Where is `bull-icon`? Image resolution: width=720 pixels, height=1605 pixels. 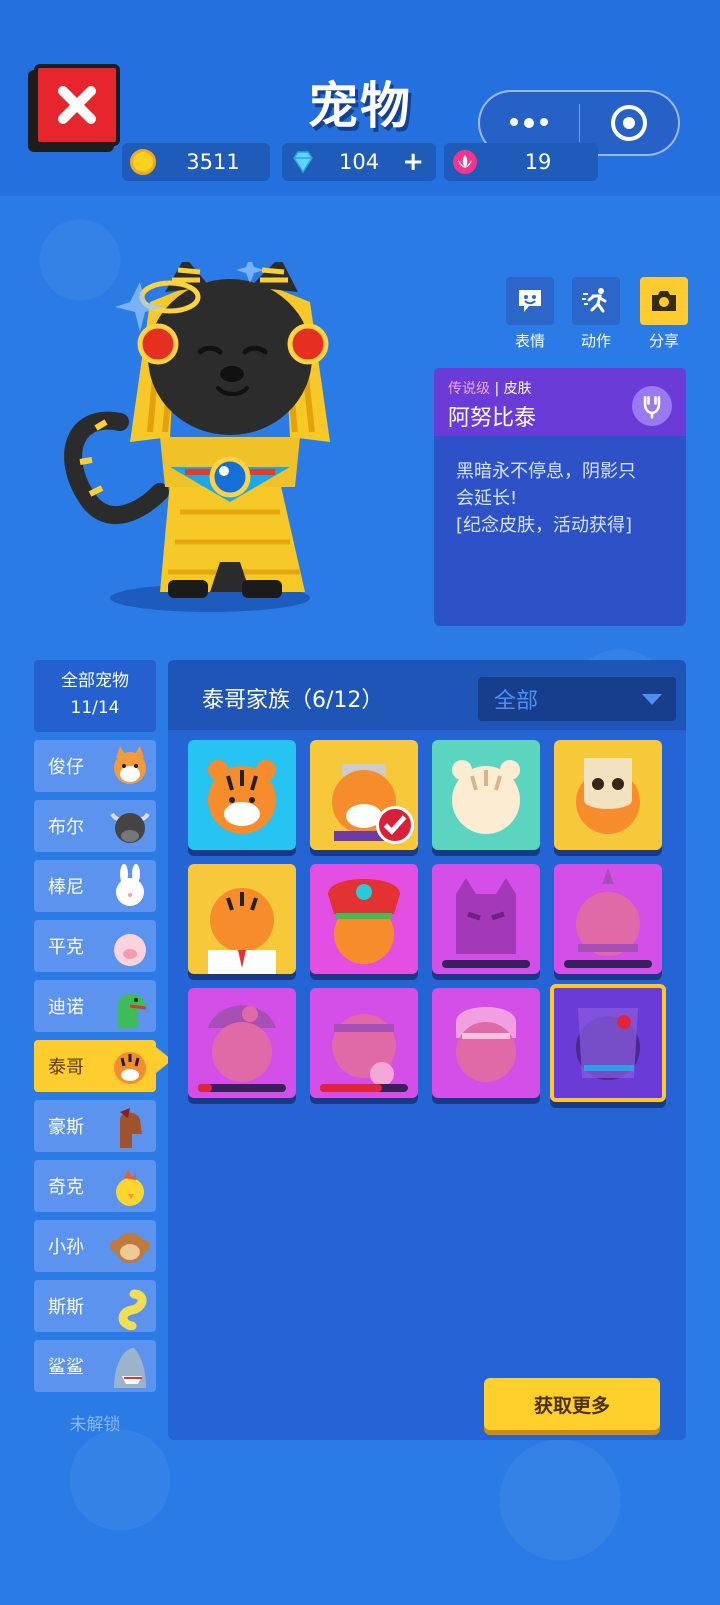 bull-icon is located at coordinates (130, 827).